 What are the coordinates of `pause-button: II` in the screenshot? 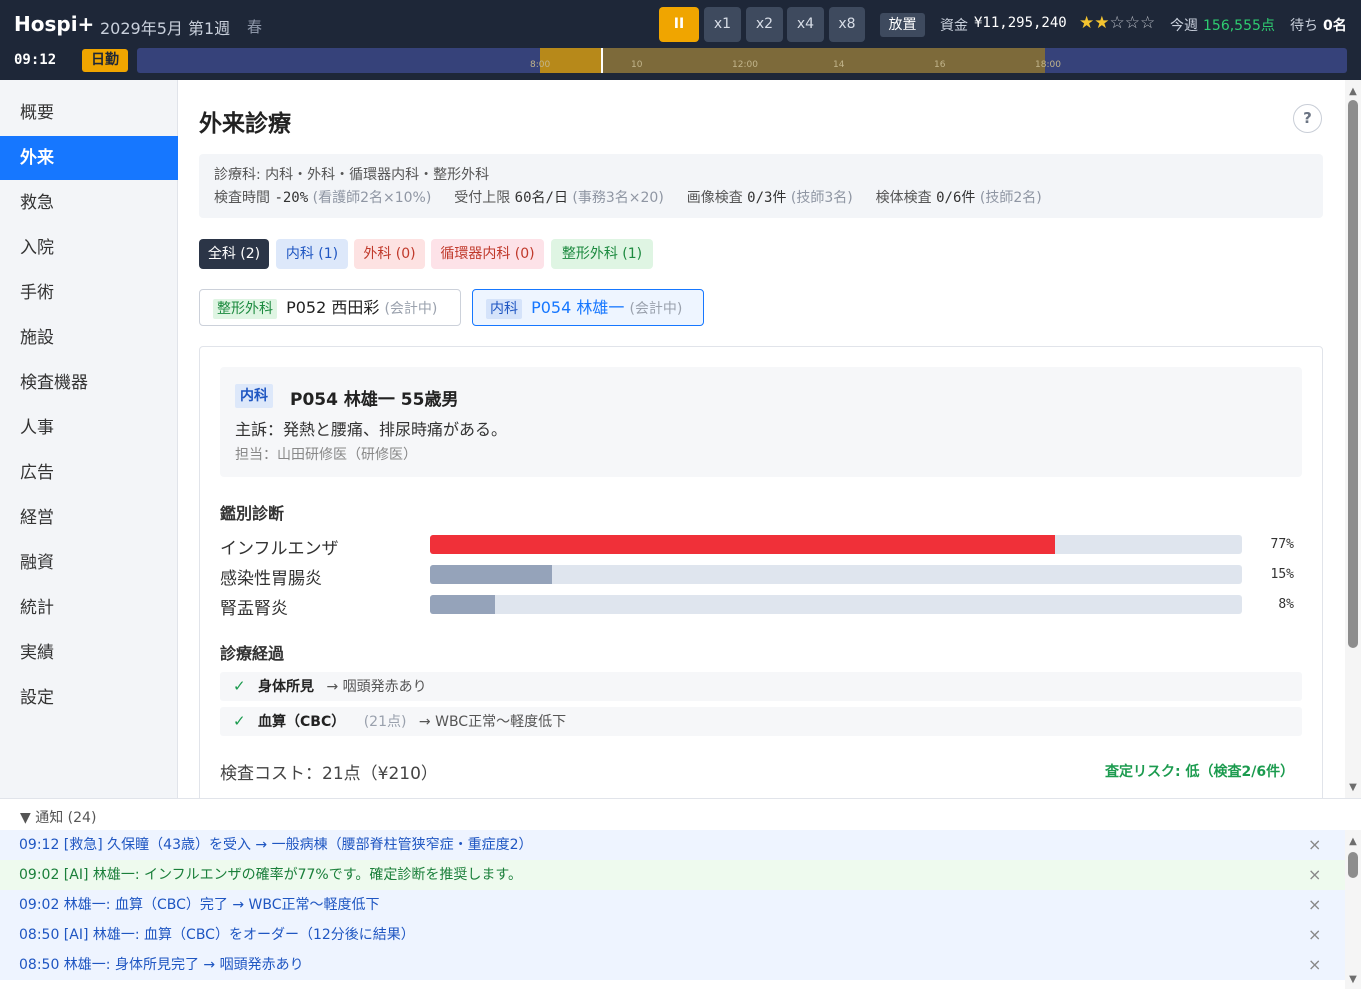 It's located at (679, 24).